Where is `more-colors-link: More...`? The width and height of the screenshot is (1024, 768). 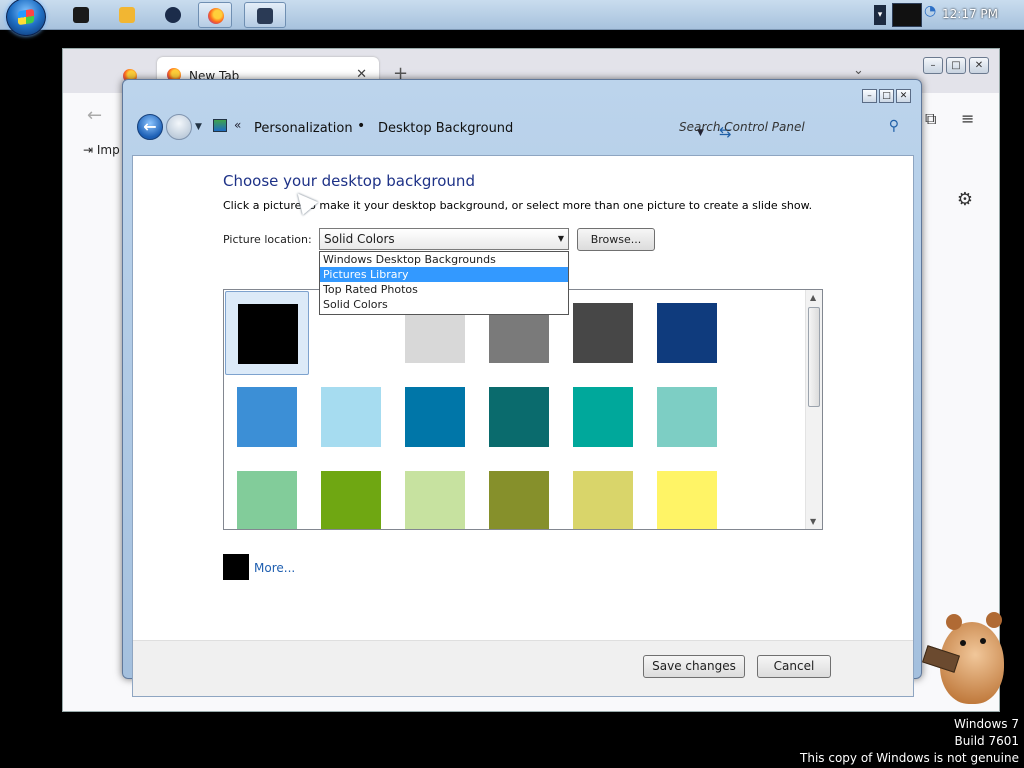 more-colors-link: More... is located at coordinates (274, 568).